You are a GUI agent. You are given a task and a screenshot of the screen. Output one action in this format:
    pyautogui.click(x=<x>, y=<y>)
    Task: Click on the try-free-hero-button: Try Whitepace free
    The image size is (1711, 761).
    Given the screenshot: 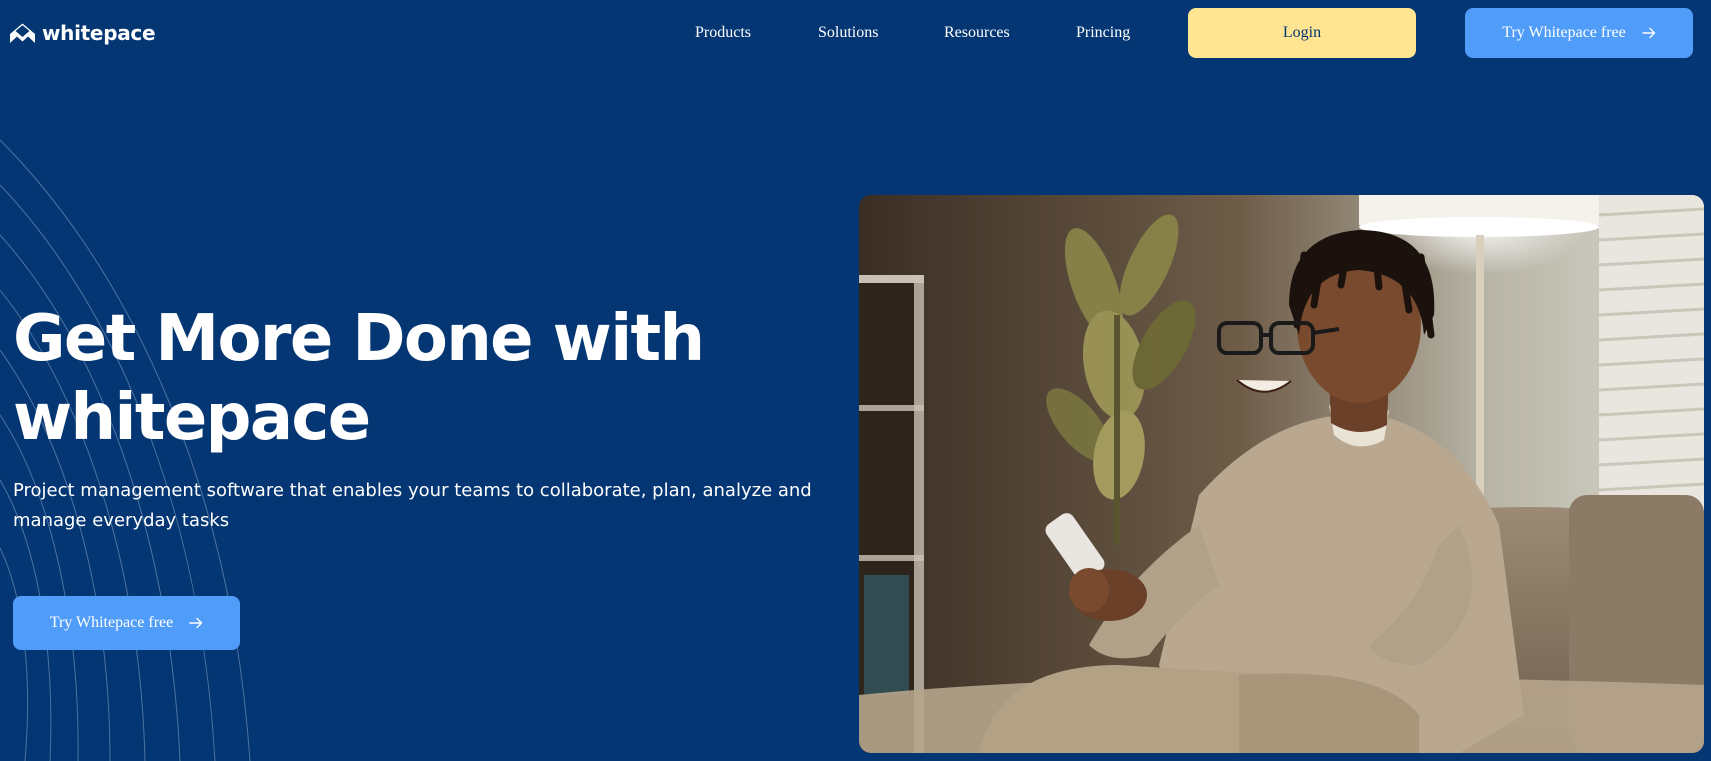 What is the action you would take?
    pyautogui.click(x=126, y=623)
    